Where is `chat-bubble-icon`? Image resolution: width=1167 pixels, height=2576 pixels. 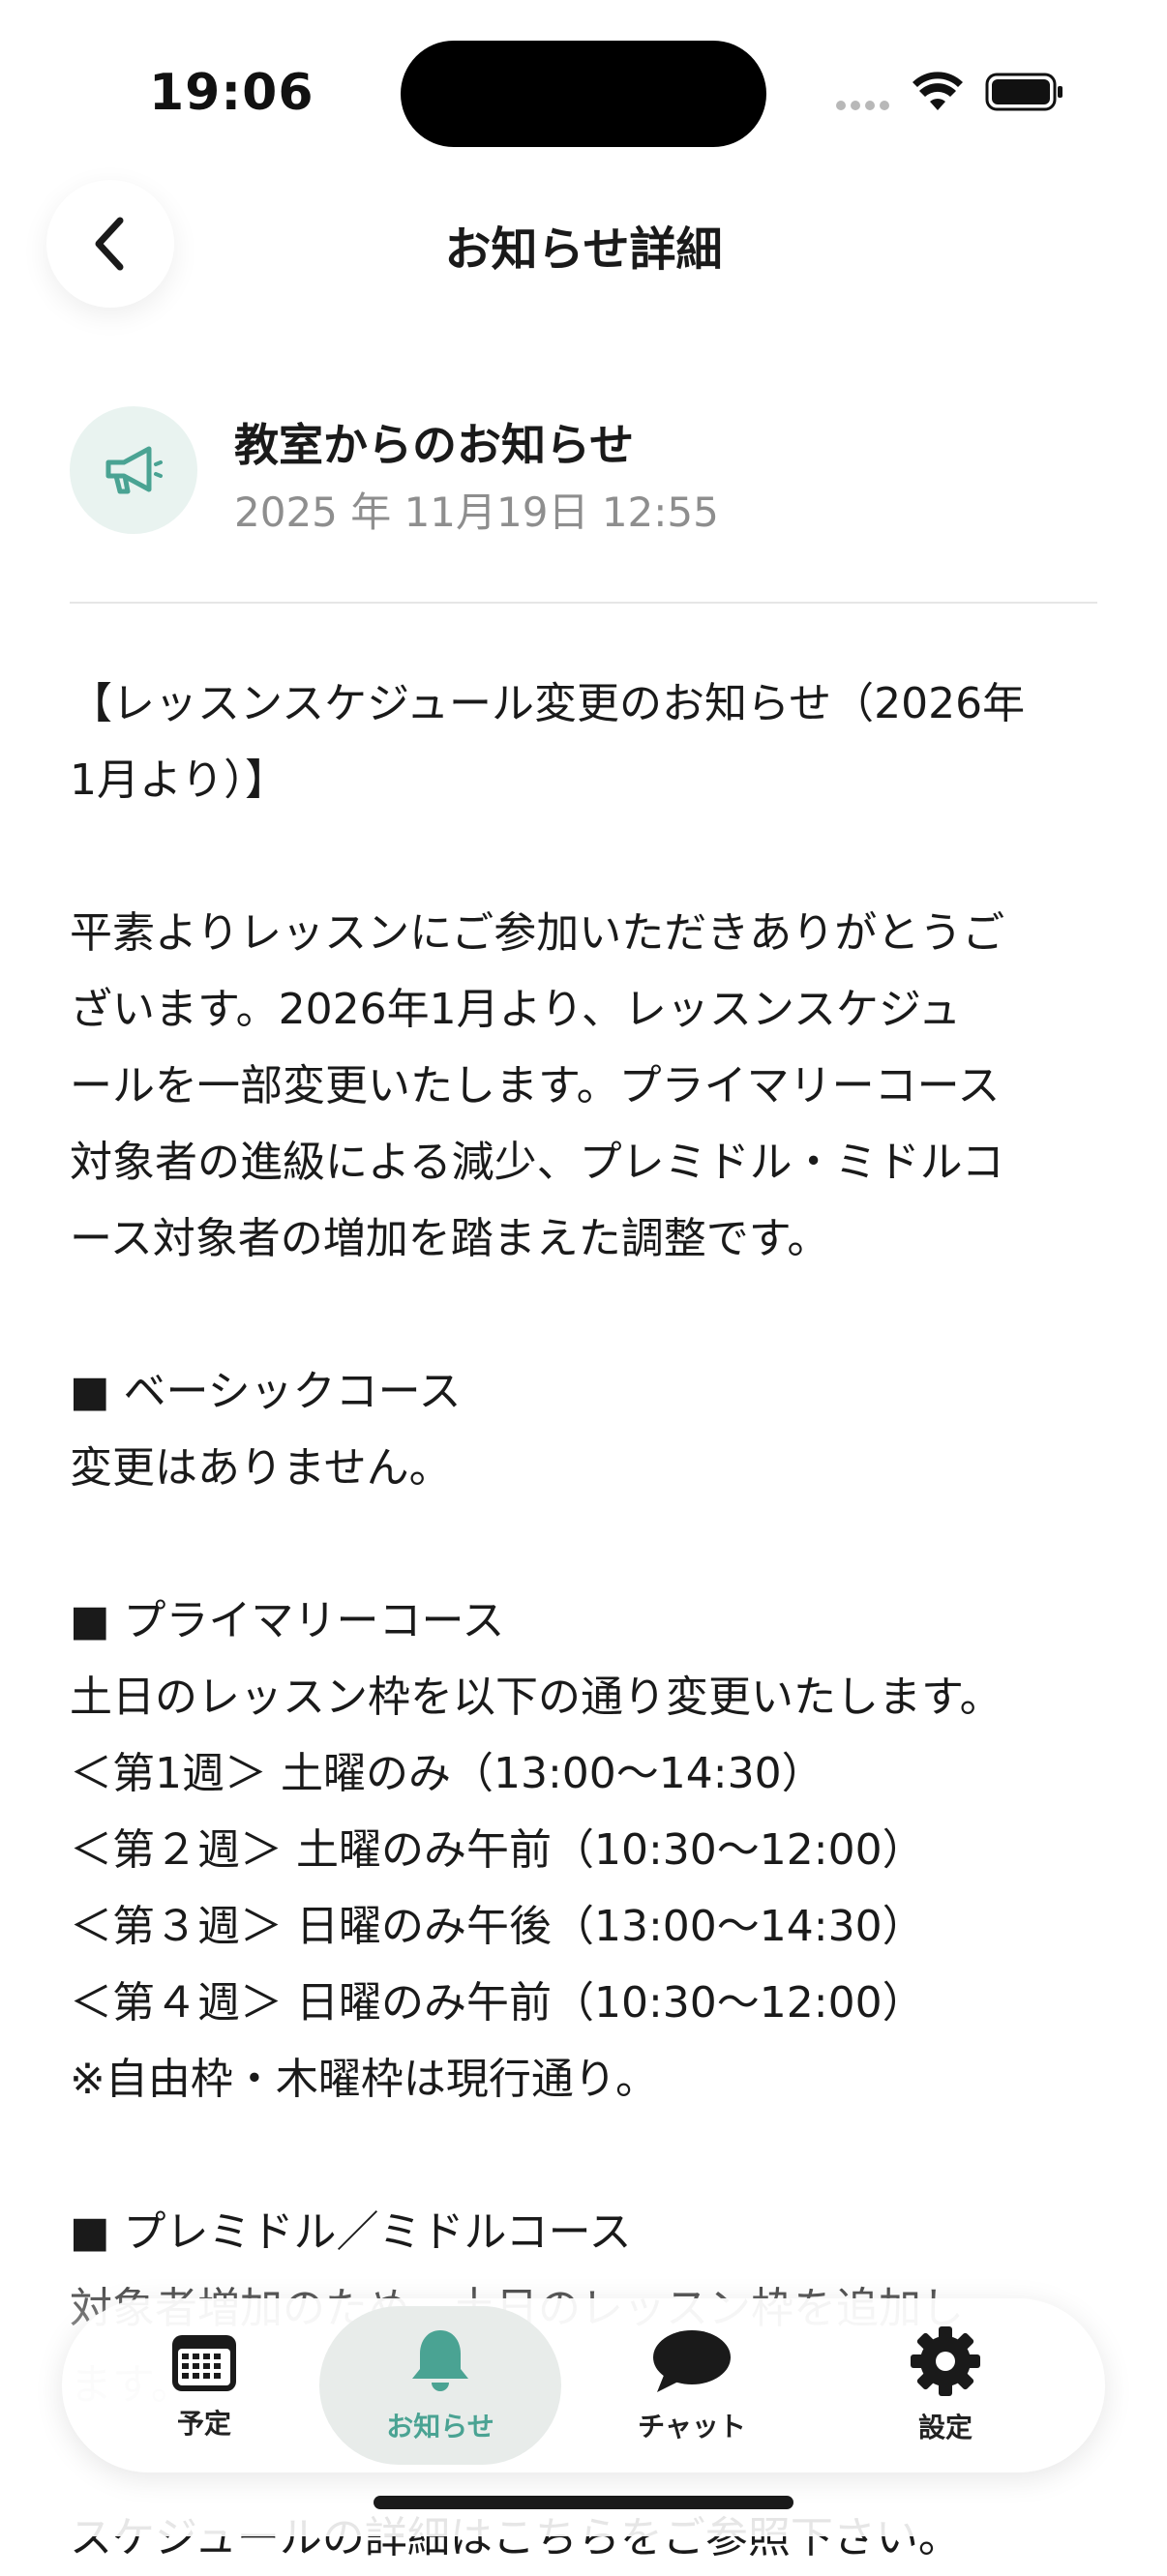
chat-bubble-icon is located at coordinates (692, 2361).